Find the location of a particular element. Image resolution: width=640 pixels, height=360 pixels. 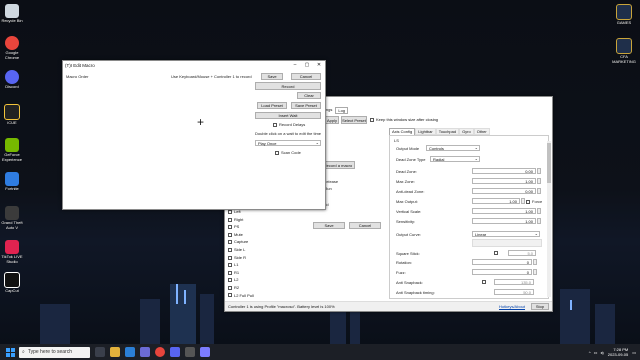

list-item: Capture is located at coordinates (258, 242).